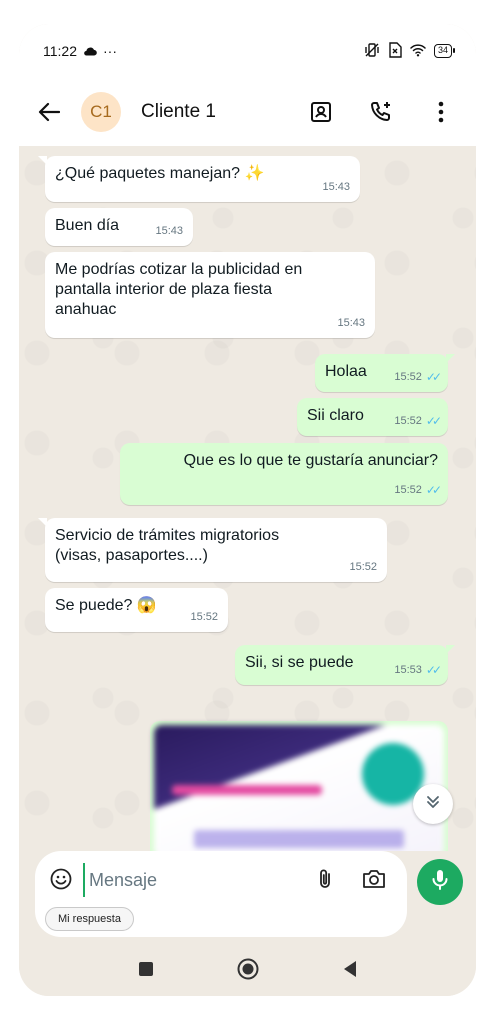  Describe the element at coordinates (299, 662) in the screenshot. I see `message-text: Sii, si se puede` at that location.